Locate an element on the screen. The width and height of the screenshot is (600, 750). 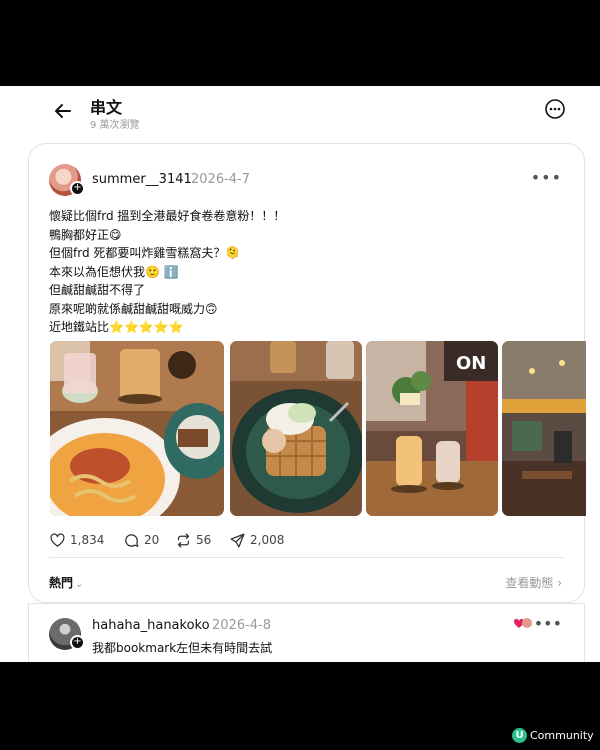
post-line: 原來呢啲就係鹹甜鹹甜嘅威力🙃 is located at coordinates (133, 308).